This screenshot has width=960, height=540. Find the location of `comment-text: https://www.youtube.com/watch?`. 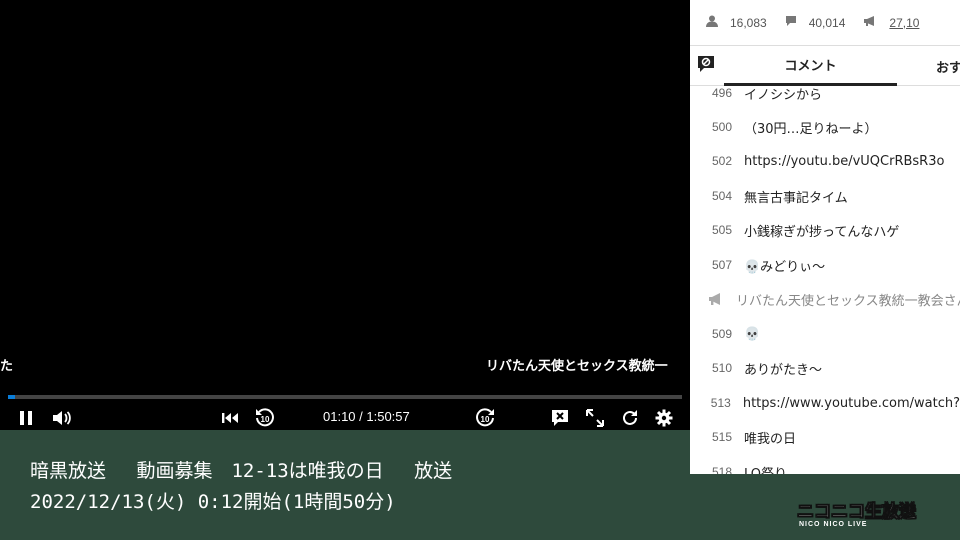

comment-text: https://www.youtube.com/watch? is located at coordinates (851, 403).